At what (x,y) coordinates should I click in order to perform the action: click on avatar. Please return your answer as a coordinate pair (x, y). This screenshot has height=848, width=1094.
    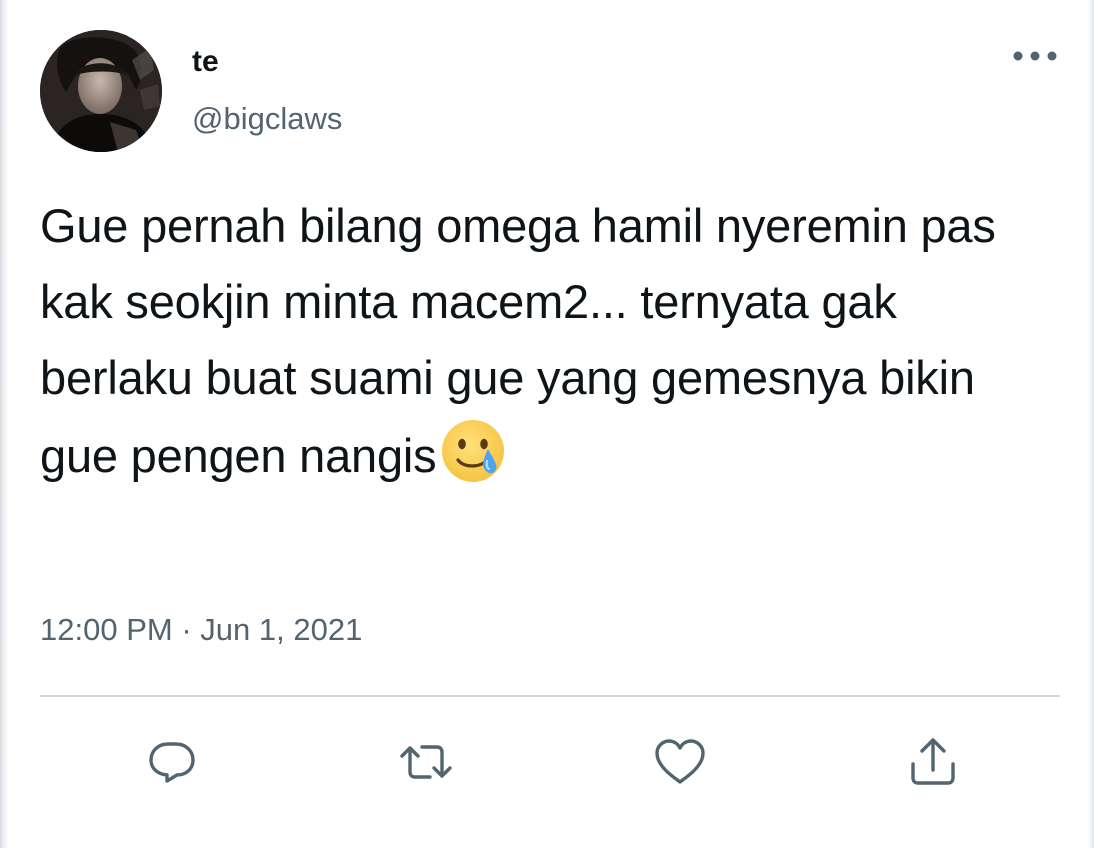
    Looking at the image, I should click on (101, 91).